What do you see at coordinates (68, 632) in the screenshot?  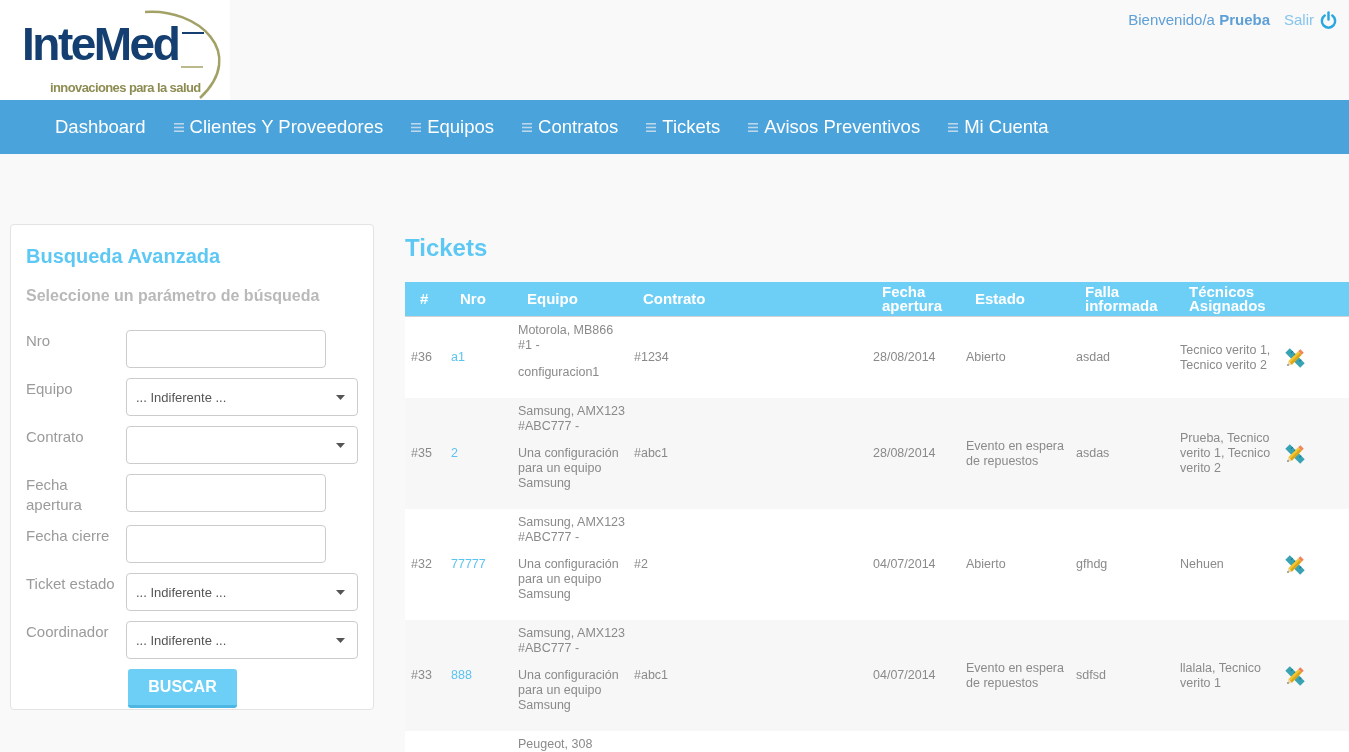 I see `field-label: Coordinador` at bounding box center [68, 632].